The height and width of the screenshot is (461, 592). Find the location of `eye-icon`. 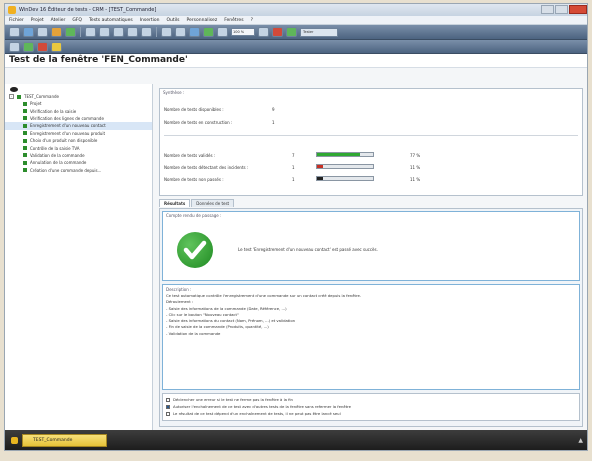

eye-icon is located at coordinates (14, 89).